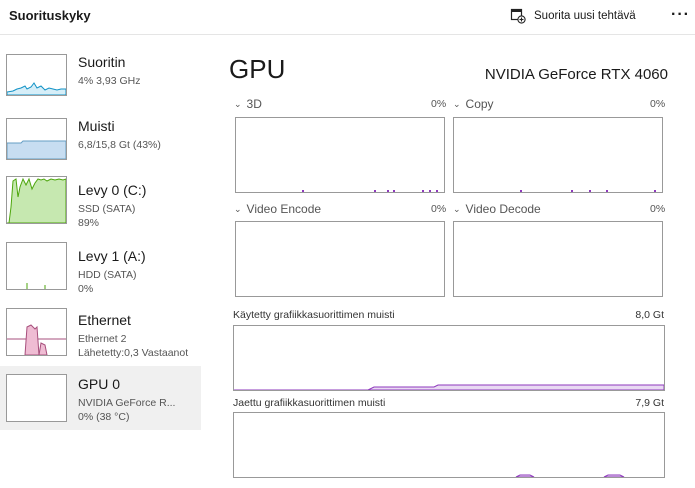 The width and height of the screenshot is (695, 488). What do you see at coordinates (449, 445) in the screenshot?
I see `shared-memory-graph` at bounding box center [449, 445].